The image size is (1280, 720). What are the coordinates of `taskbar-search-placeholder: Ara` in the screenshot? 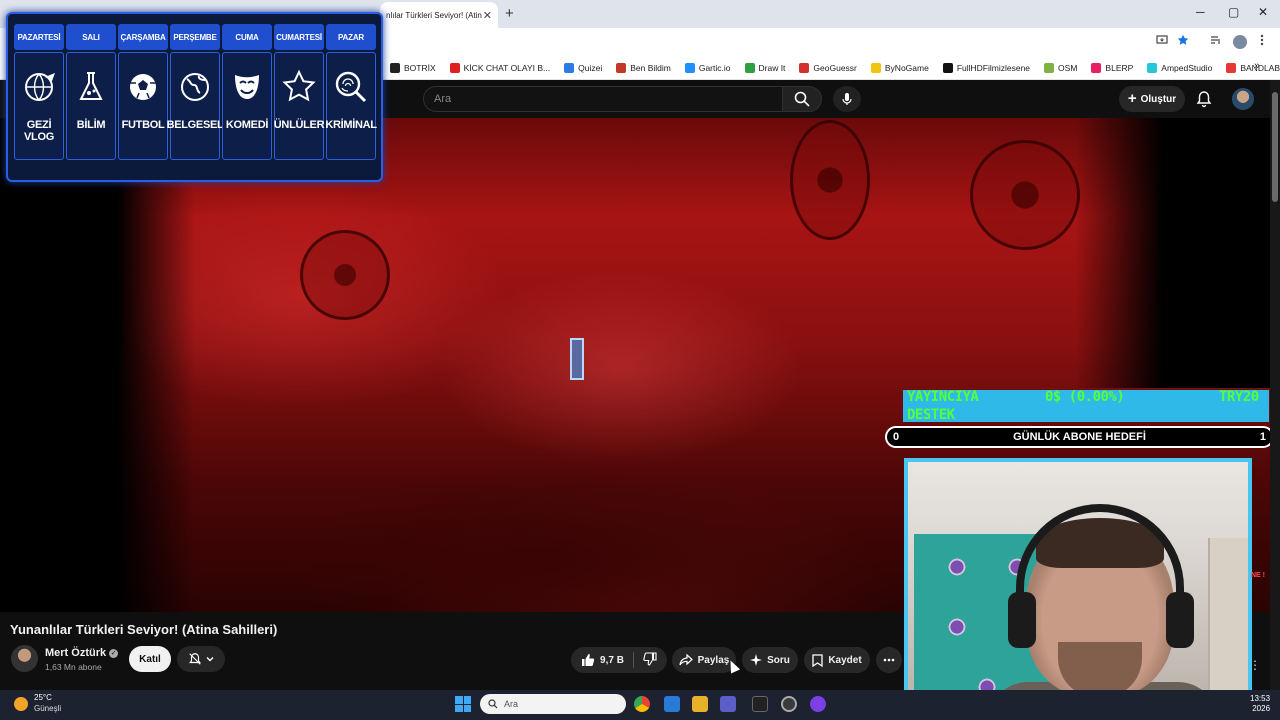 It's located at (511, 704).